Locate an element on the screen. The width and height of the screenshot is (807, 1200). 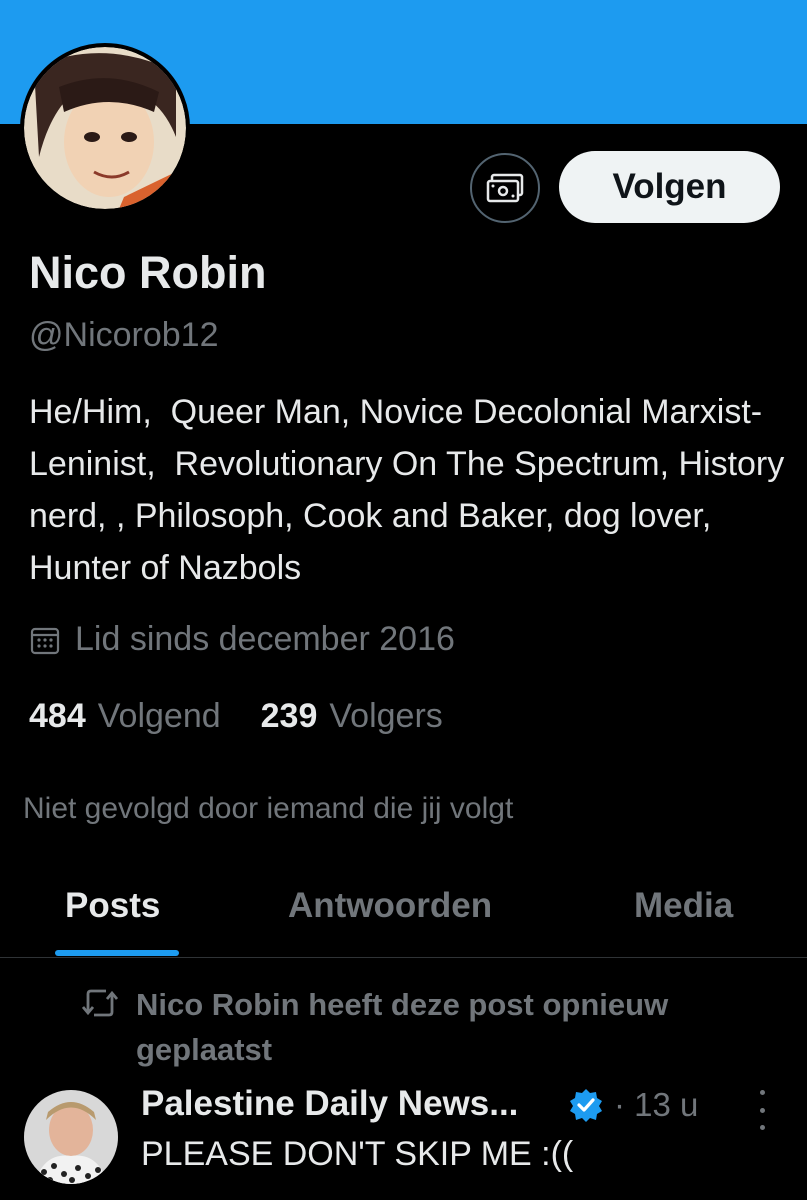
subscribe-button is located at coordinates (505, 188).